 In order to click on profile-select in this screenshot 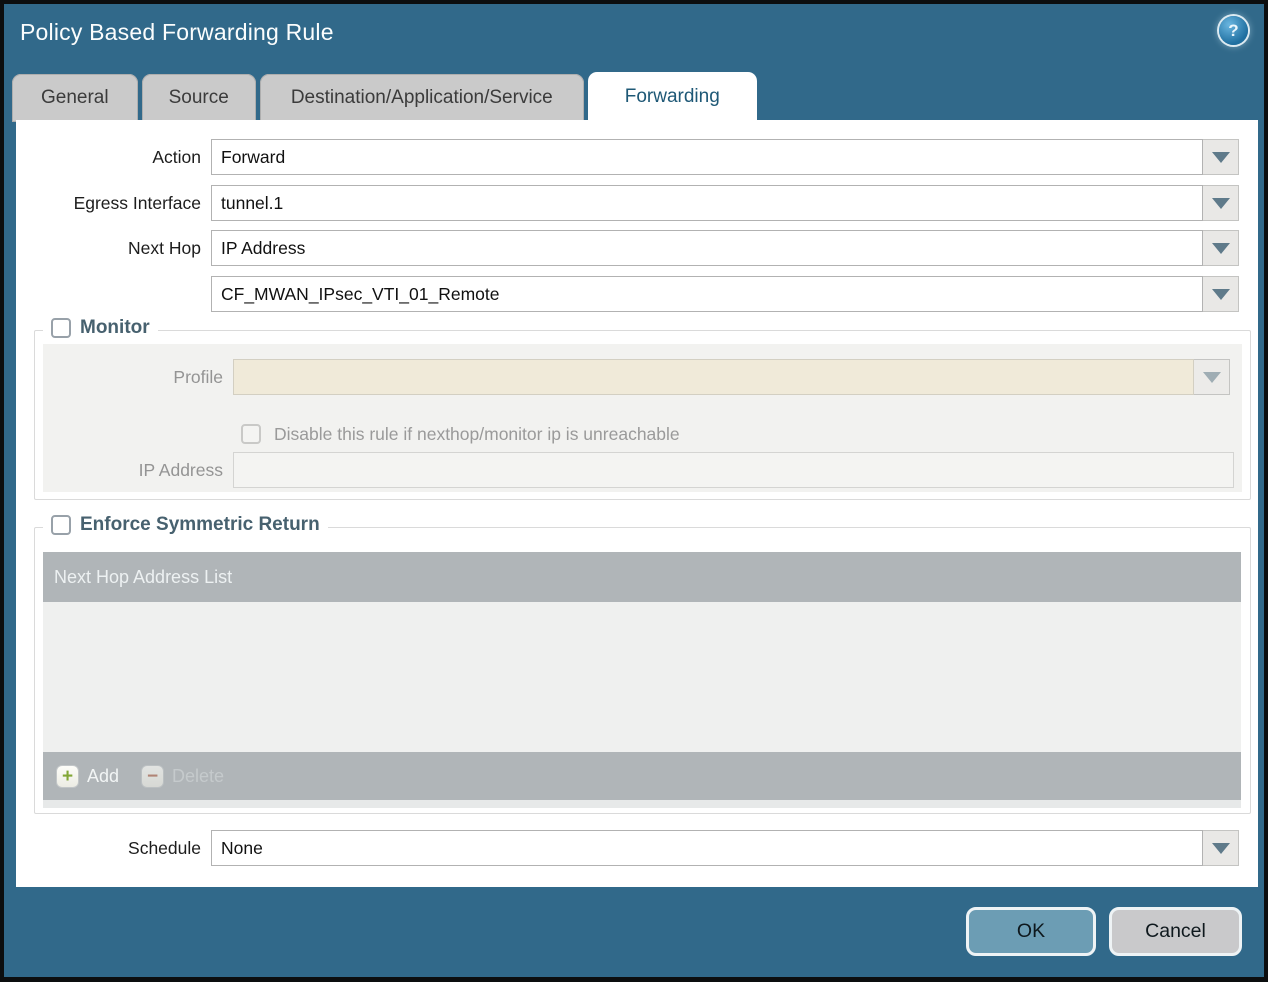, I will do `click(713, 377)`.